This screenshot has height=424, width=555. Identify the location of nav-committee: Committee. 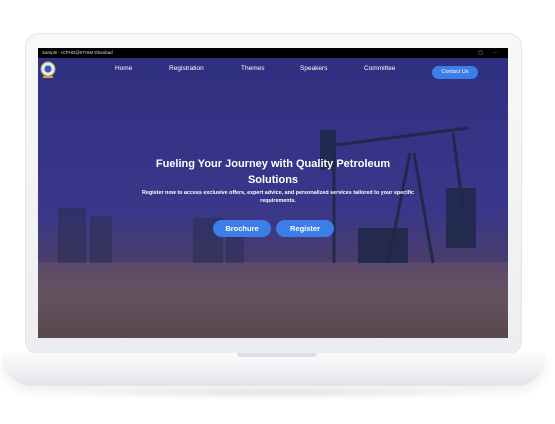
(379, 68).